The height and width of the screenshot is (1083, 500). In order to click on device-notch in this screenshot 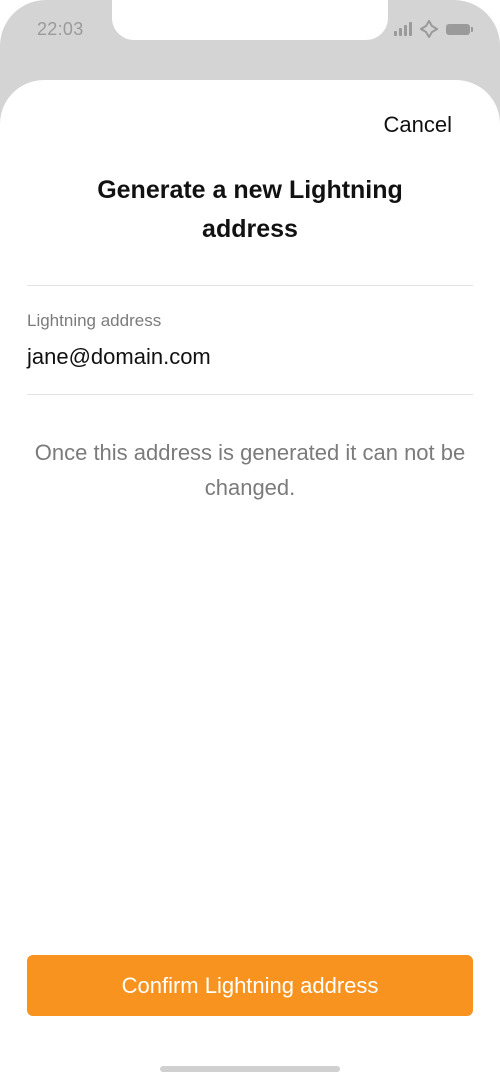, I will do `click(250, 20)`.